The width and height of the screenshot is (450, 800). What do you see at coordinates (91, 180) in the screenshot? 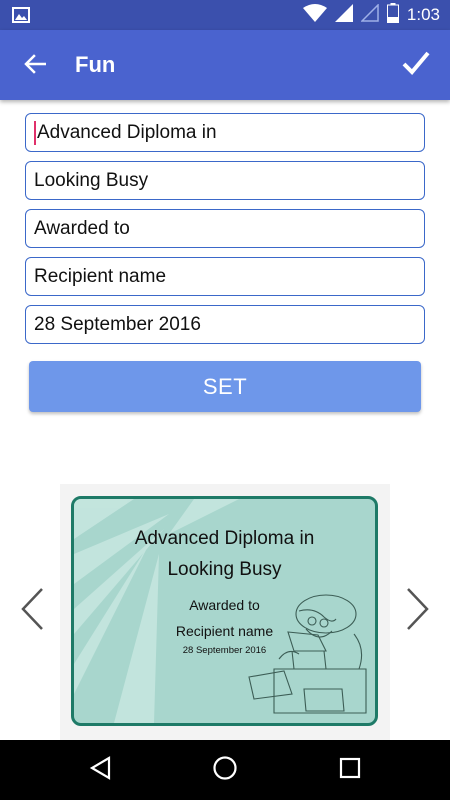
I see `line2-value: Looking Busy` at bounding box center [91, 180].